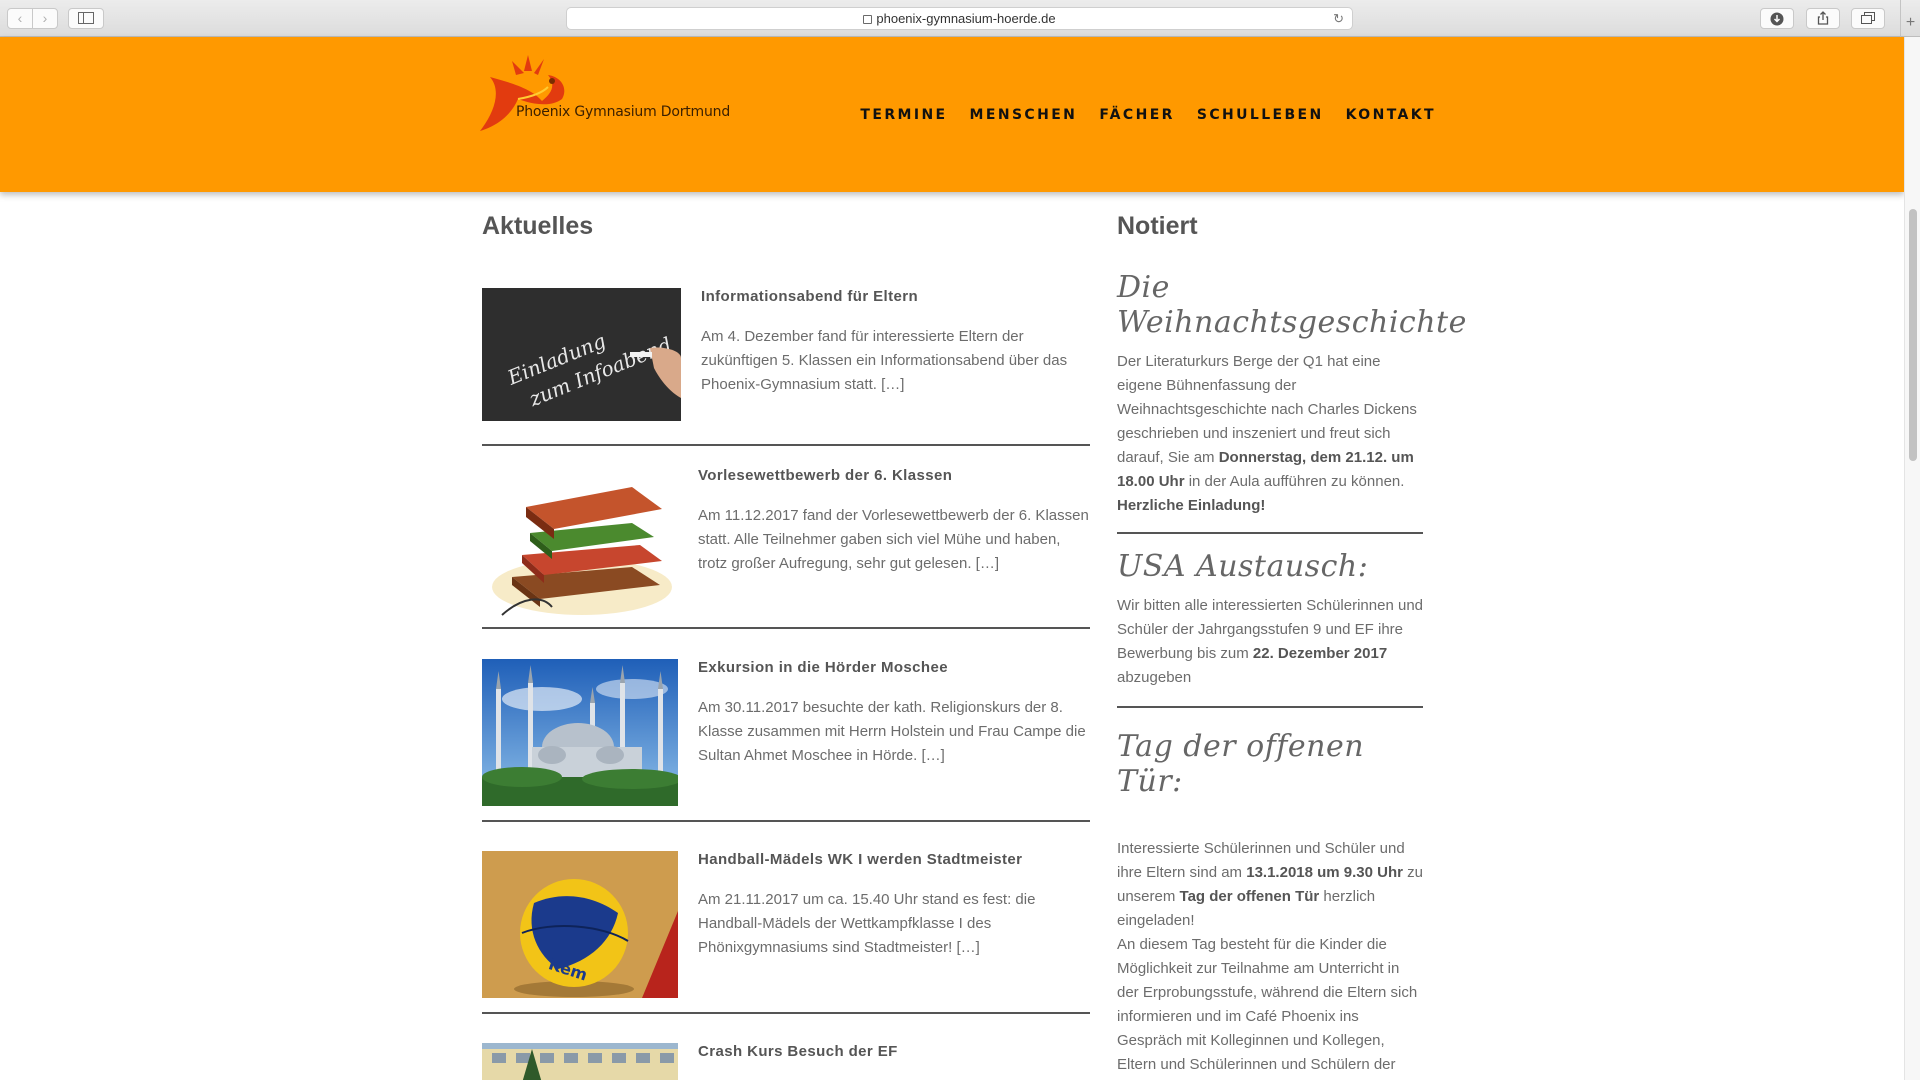 The image size is (1920, 1080). Describe the element at coordinates (580, 732) in the screenshot. I see `mosque-image` at that location.